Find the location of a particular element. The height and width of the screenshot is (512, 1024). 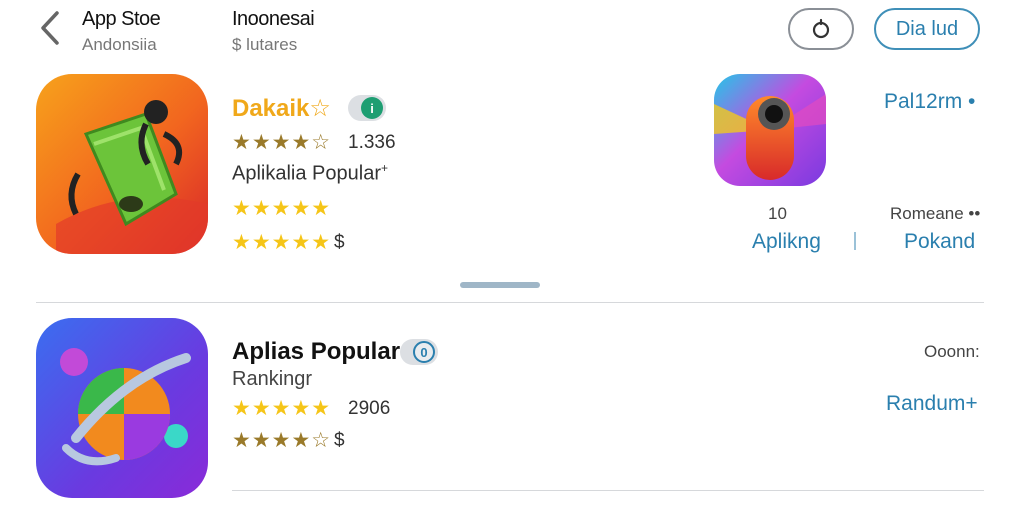

rating-stars-second-alt: ★★★★☆ is located at coordinates (282, 440).